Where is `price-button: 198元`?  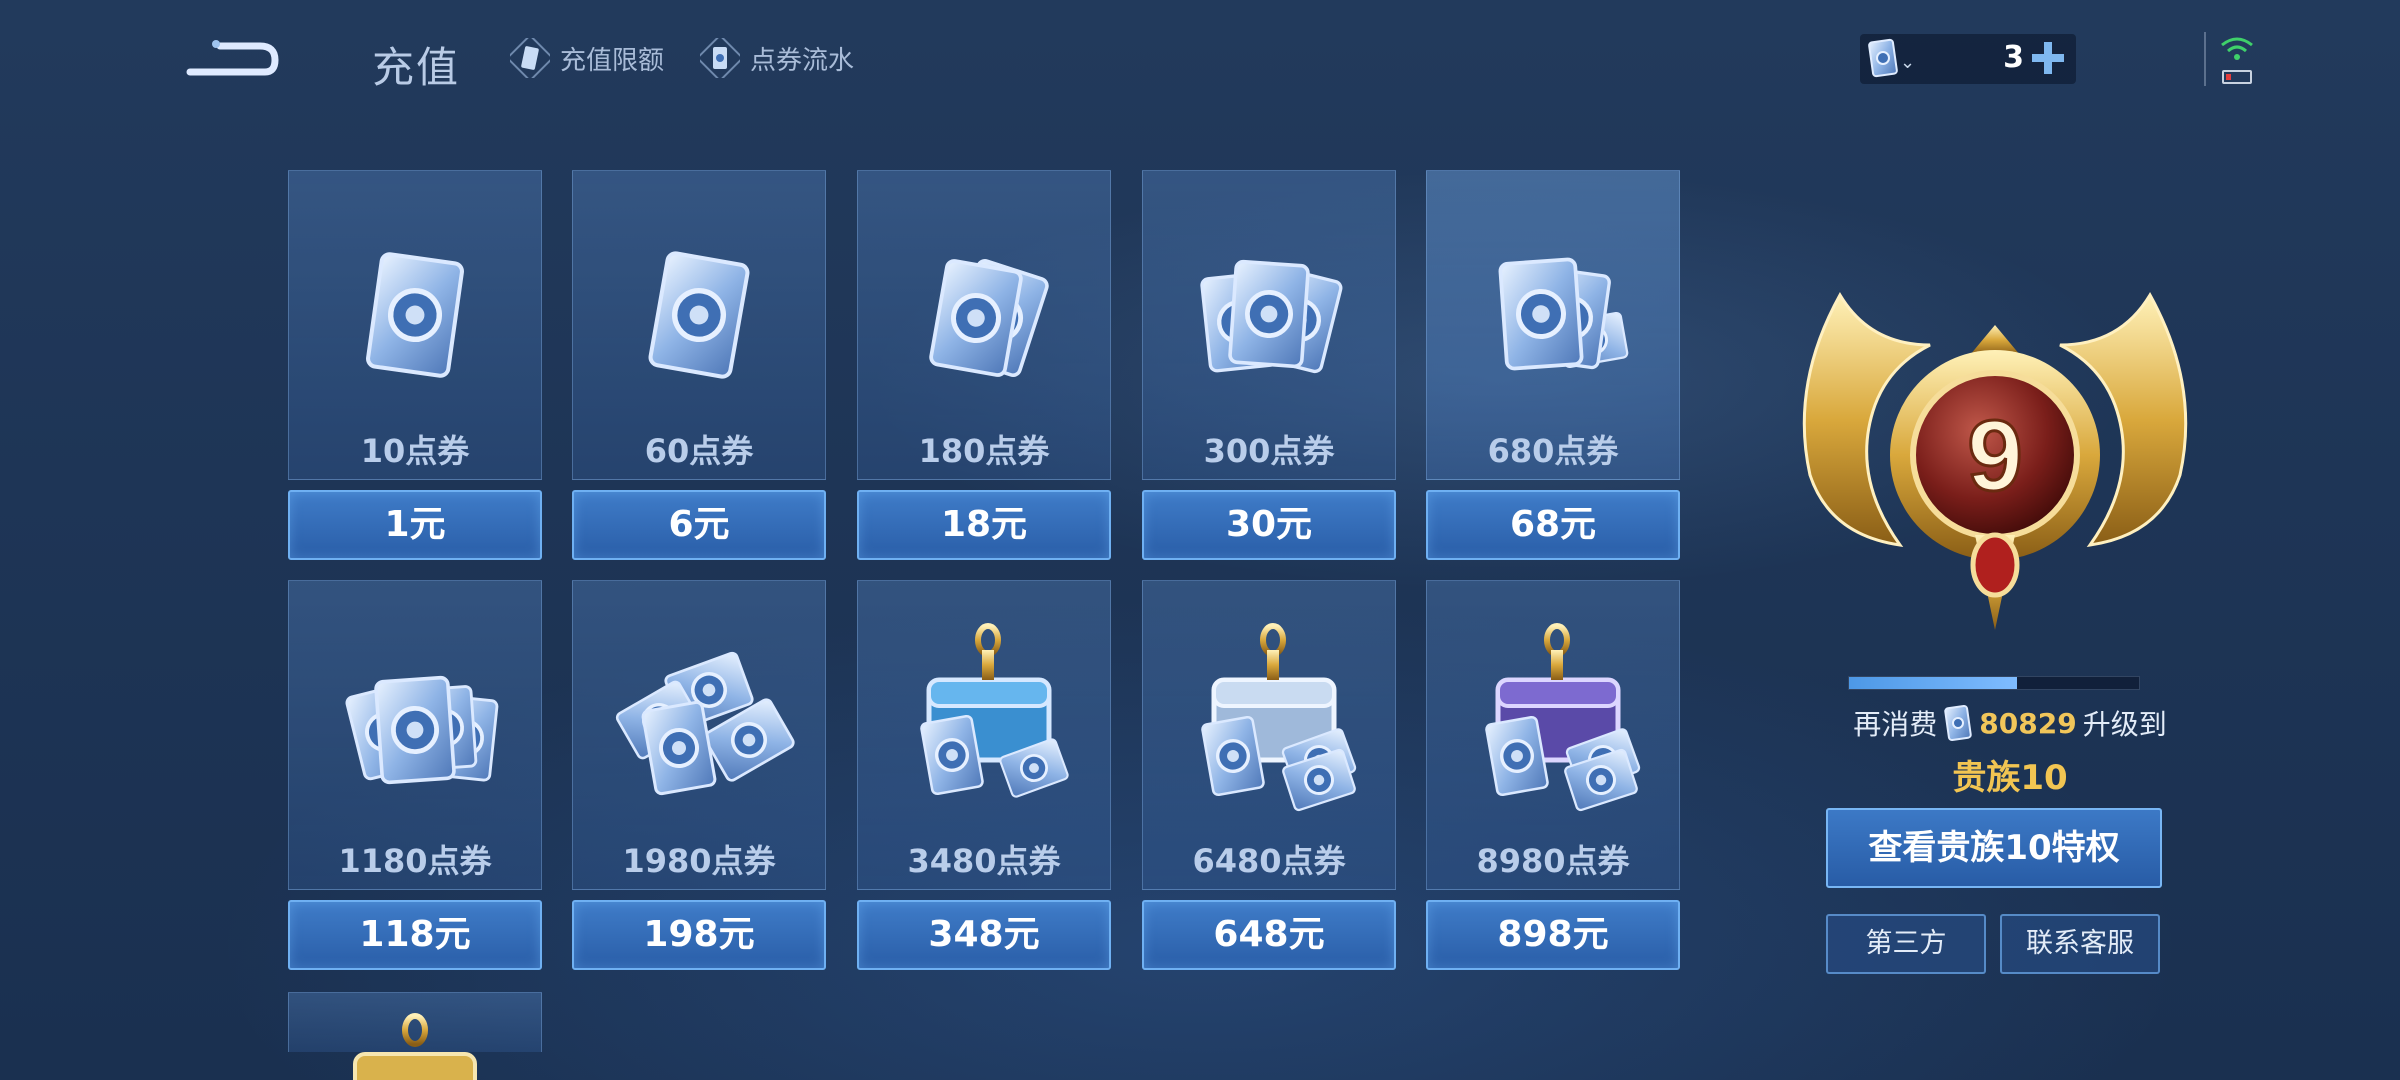 price-button: 198元 is located at coordinates (699, 935).